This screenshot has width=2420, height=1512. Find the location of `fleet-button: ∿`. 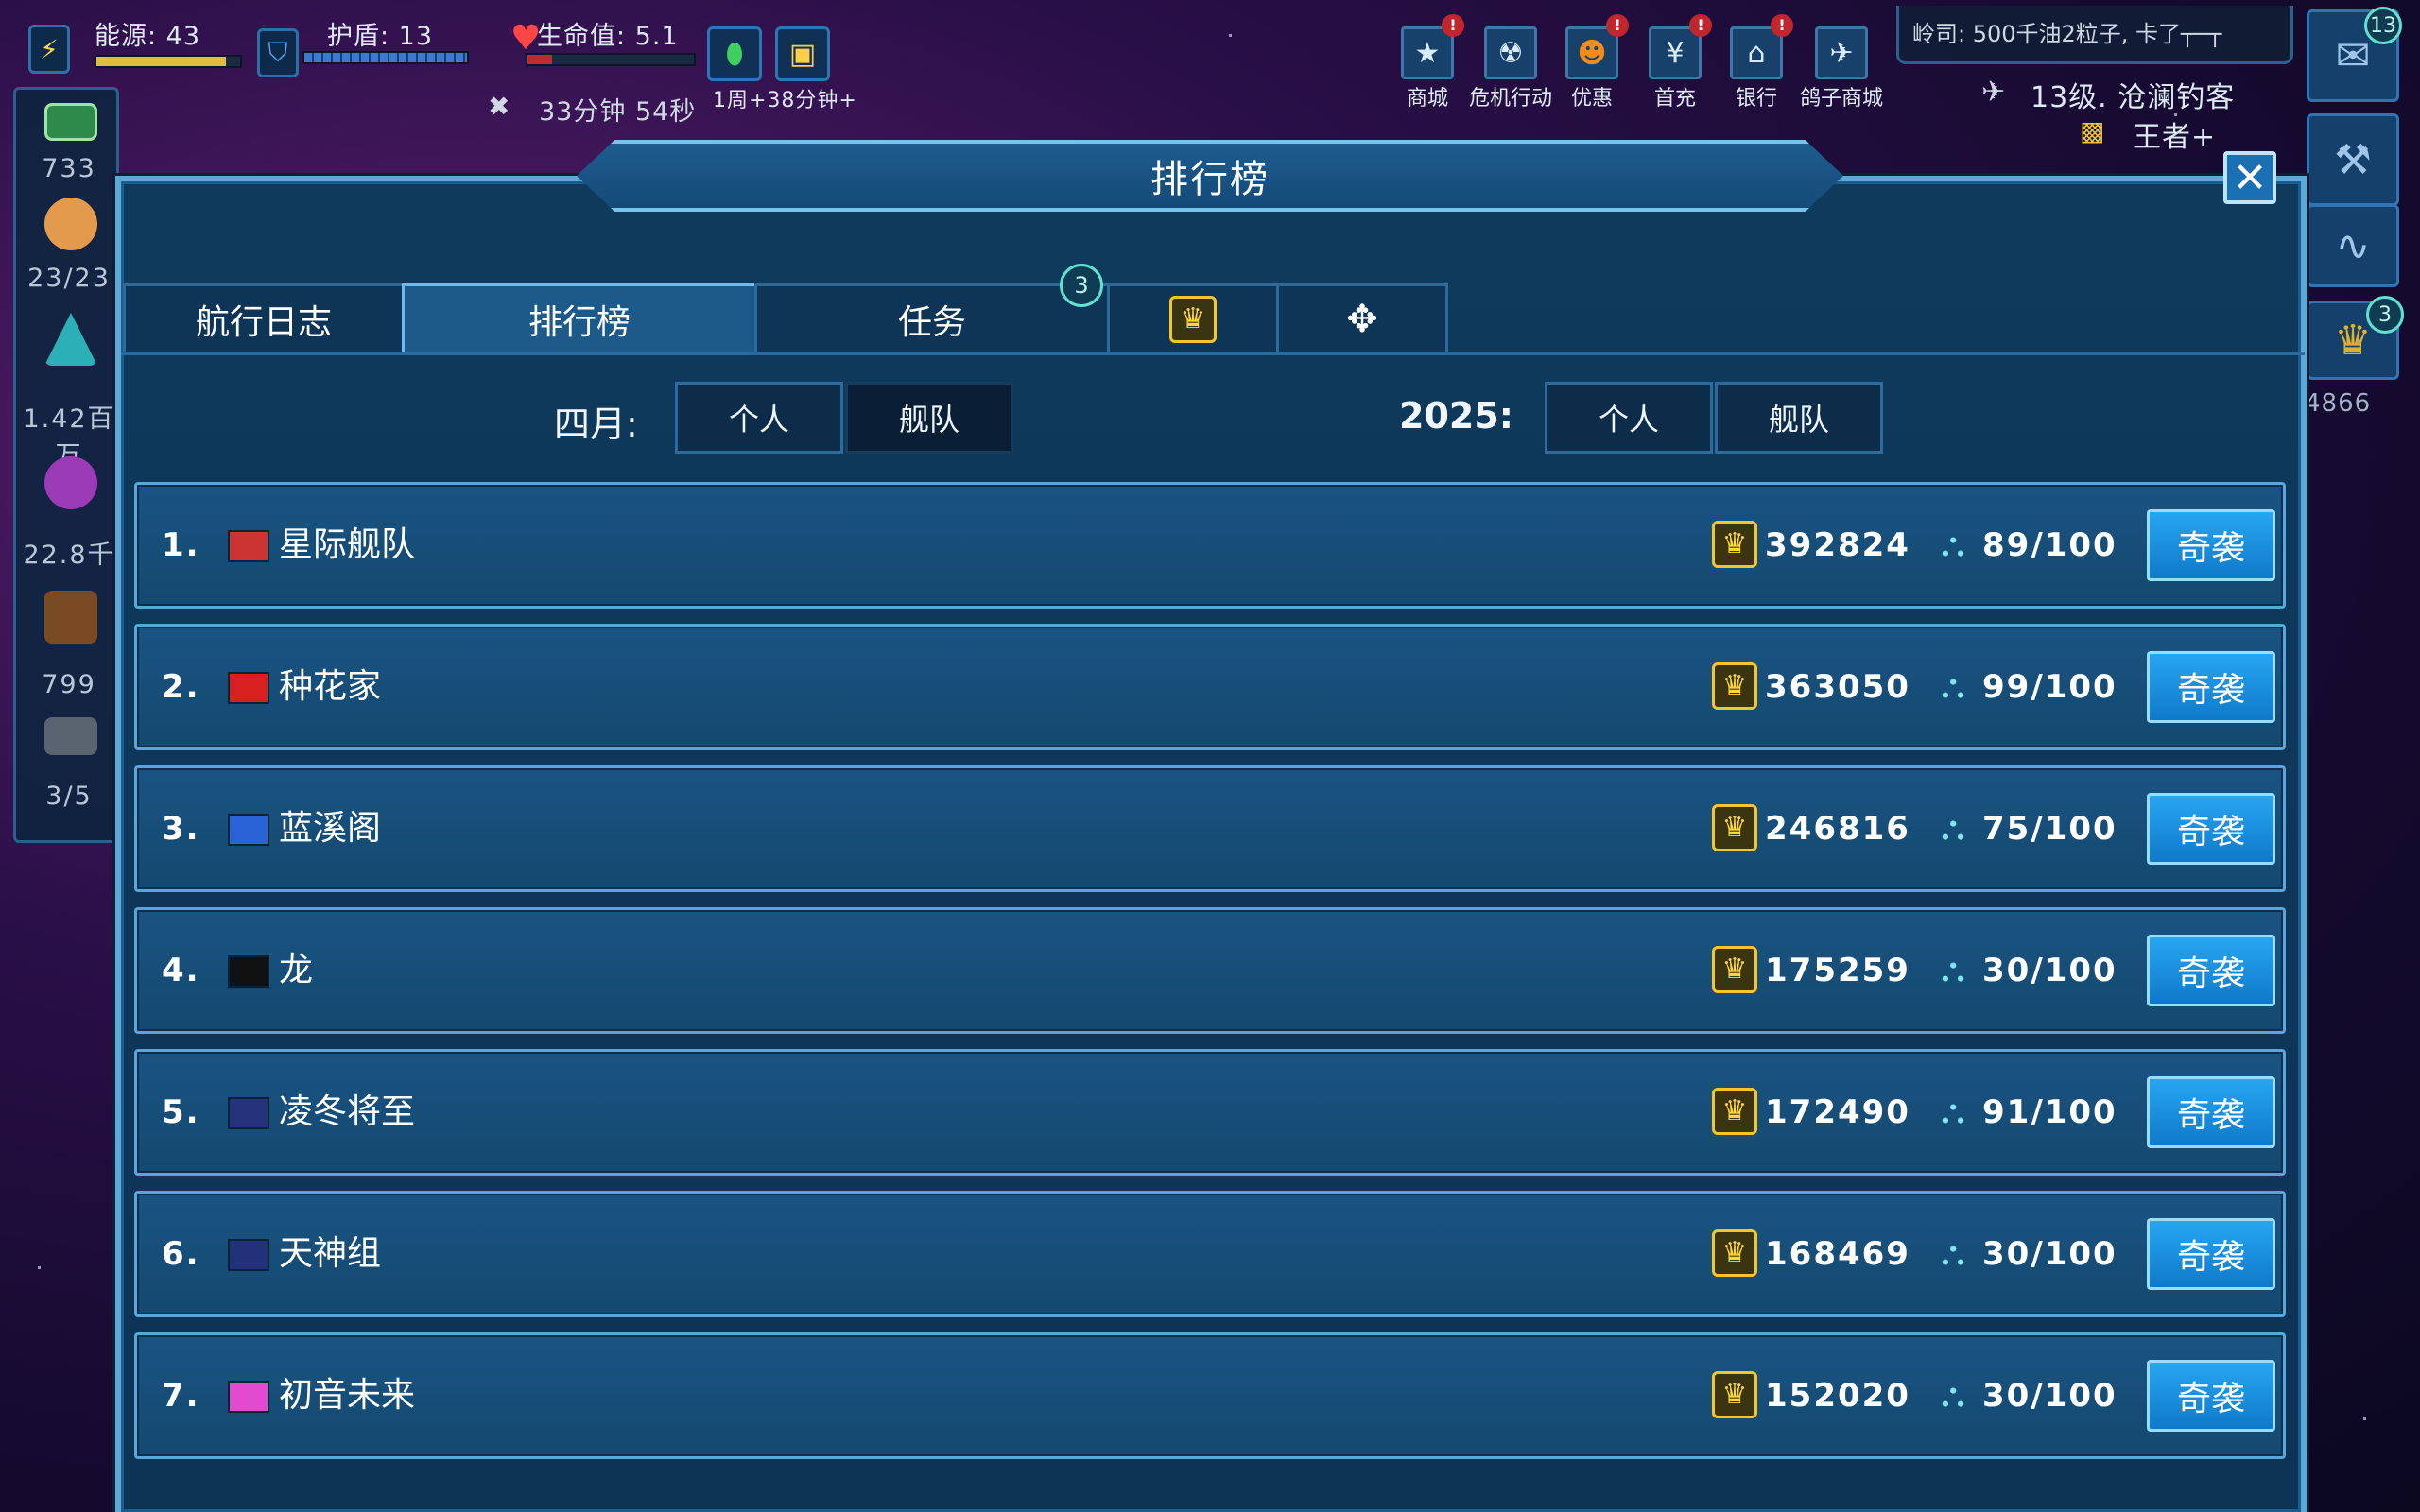

fleet-button: ∿ is located at coordinates (2353, 245).